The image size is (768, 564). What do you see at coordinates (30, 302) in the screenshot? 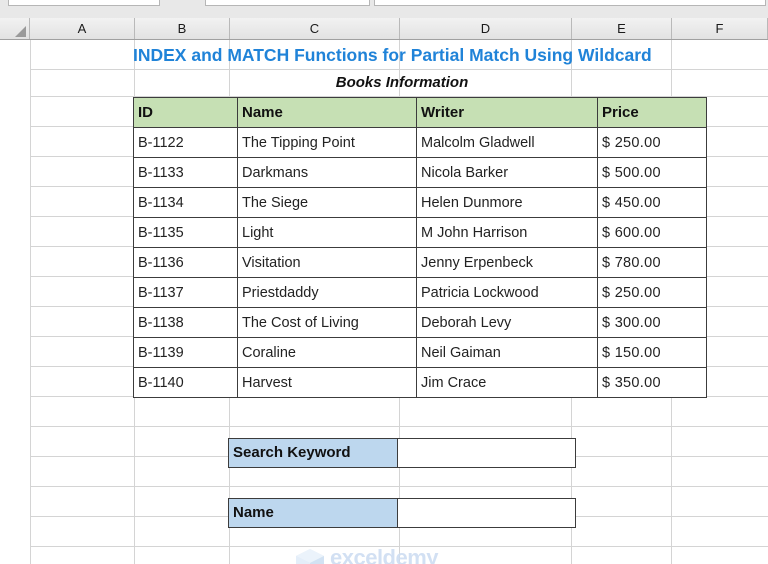
I see `gridline-v` at bounding box center [30, 302].